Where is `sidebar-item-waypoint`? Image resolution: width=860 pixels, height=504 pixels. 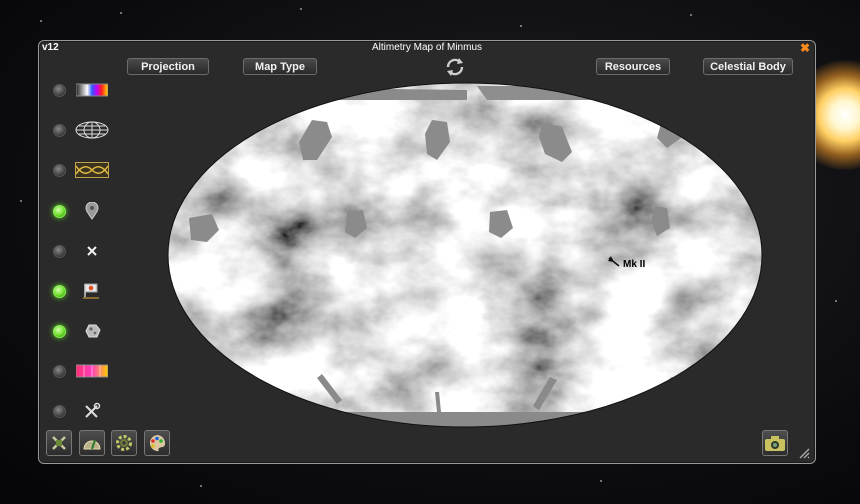 sidebar-item-waypoint is located at coordinates (83, 212).